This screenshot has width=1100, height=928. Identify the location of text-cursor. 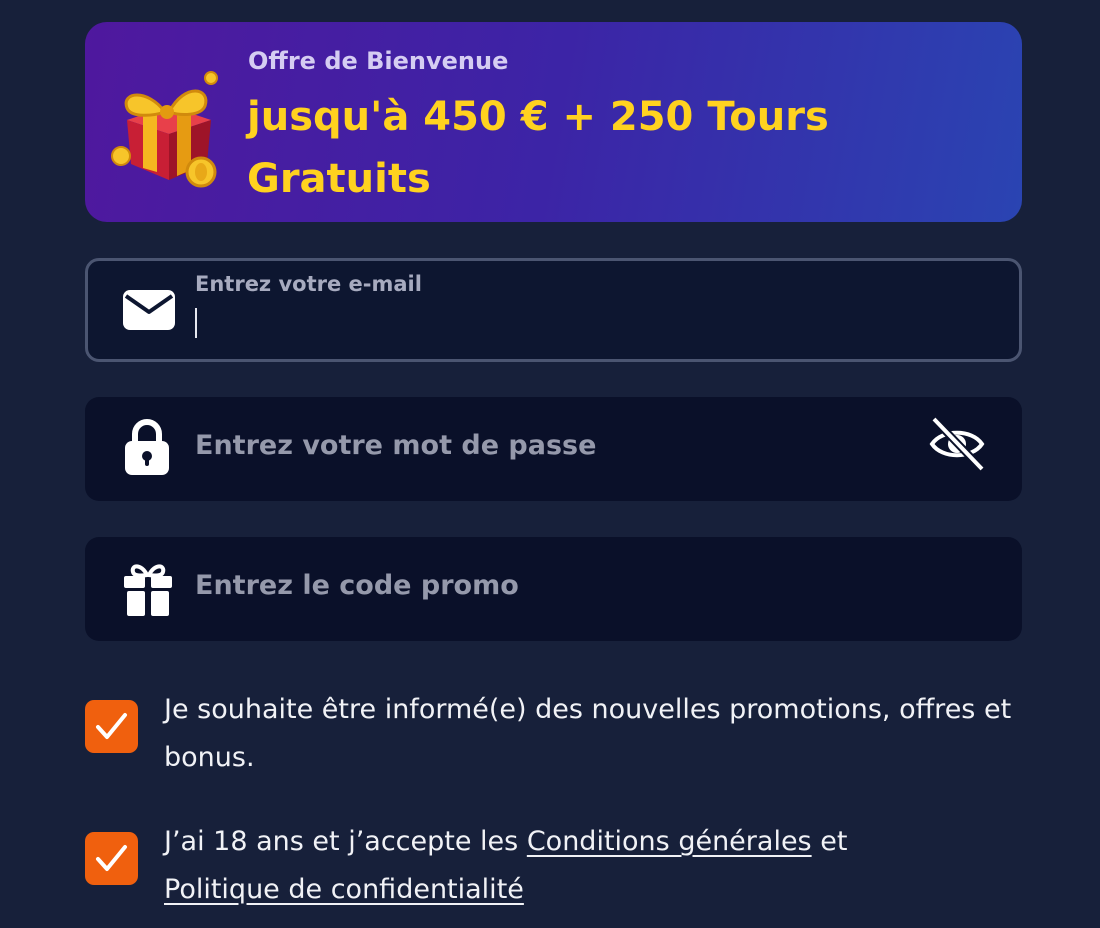
(196, 323).